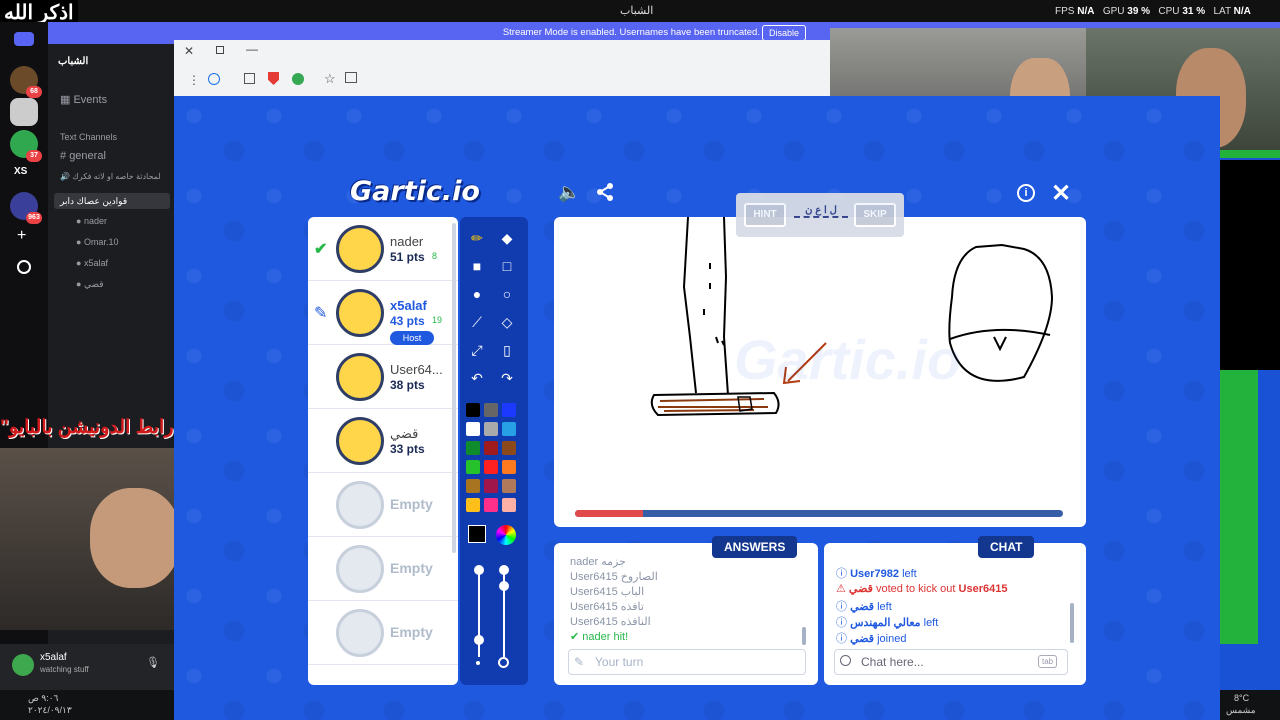  I want to click on speaker-icon: 🔈, so click(569, 193).